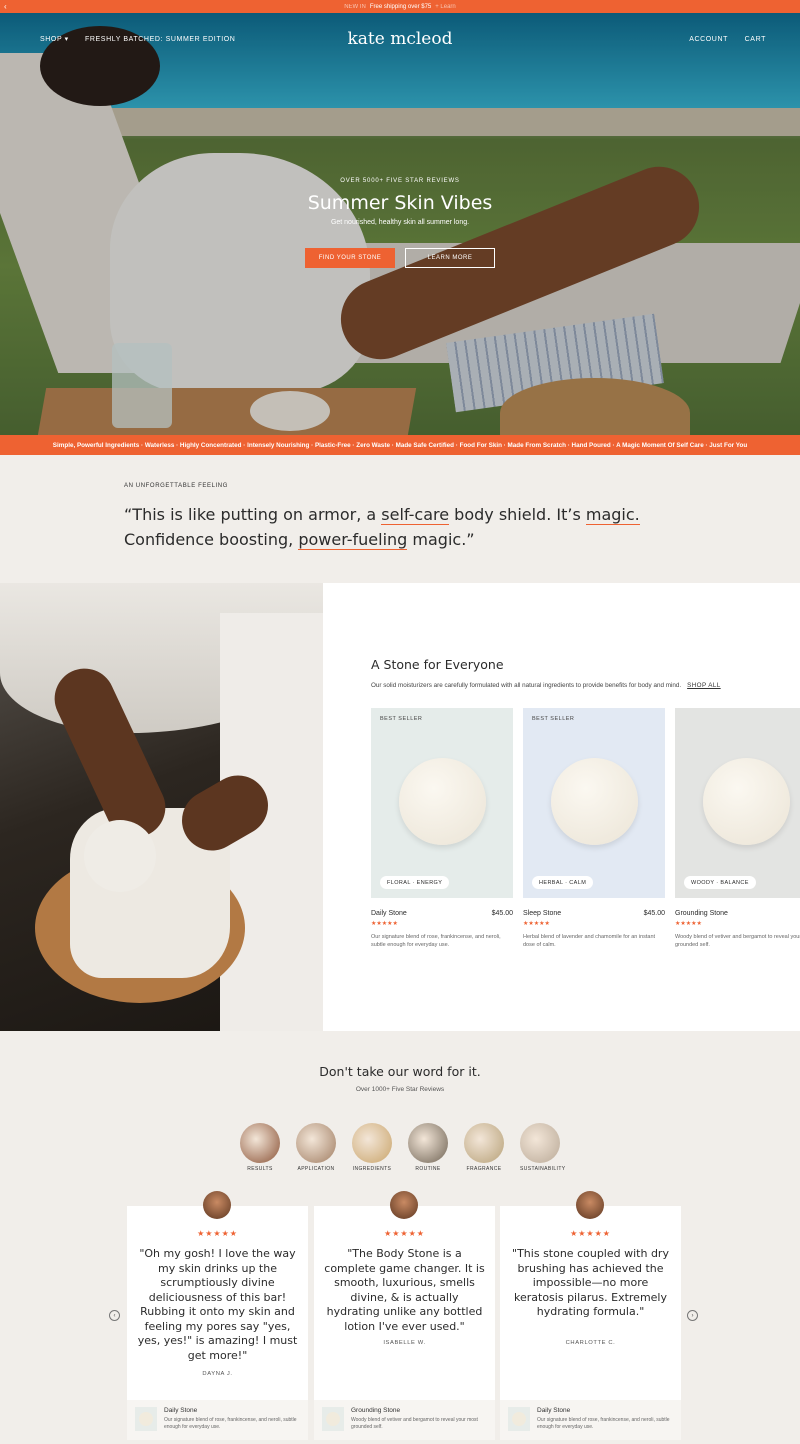 Image resolution: width=800 pixels, height=1444 pixels. I want to click on product-name: Grounding Stone, so click(701, 913).